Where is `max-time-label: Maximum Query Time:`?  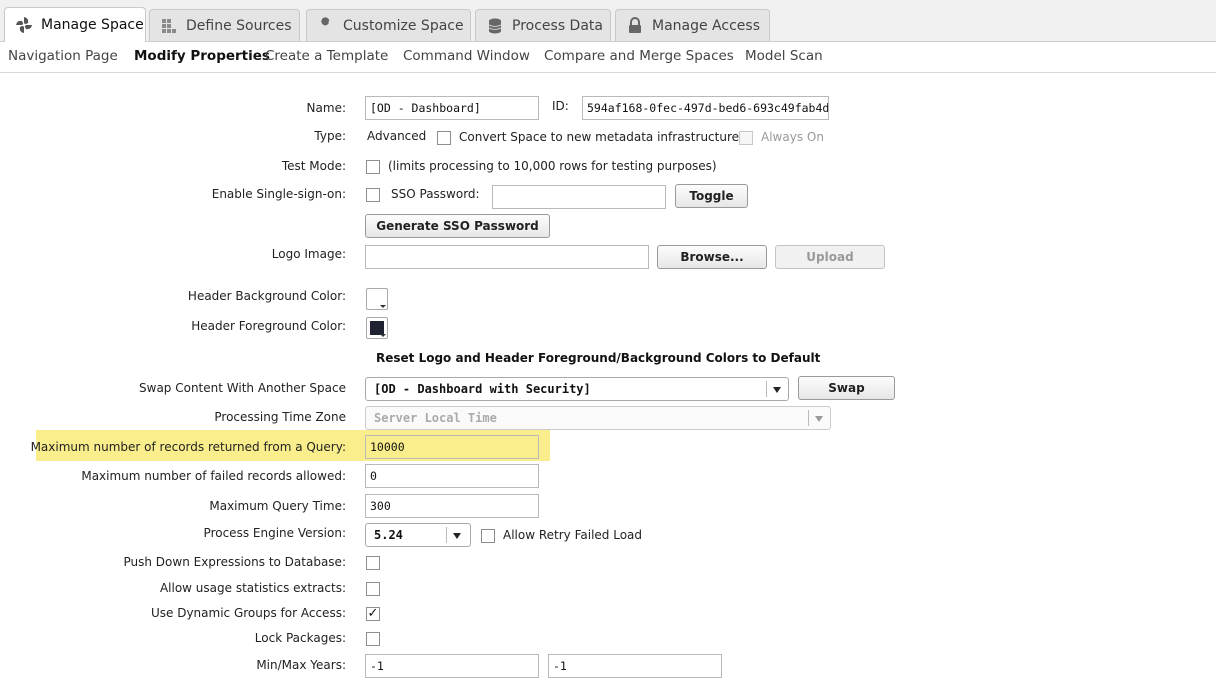 max-time-label: Maximum Query Time: is located at coordinates (277, 506).